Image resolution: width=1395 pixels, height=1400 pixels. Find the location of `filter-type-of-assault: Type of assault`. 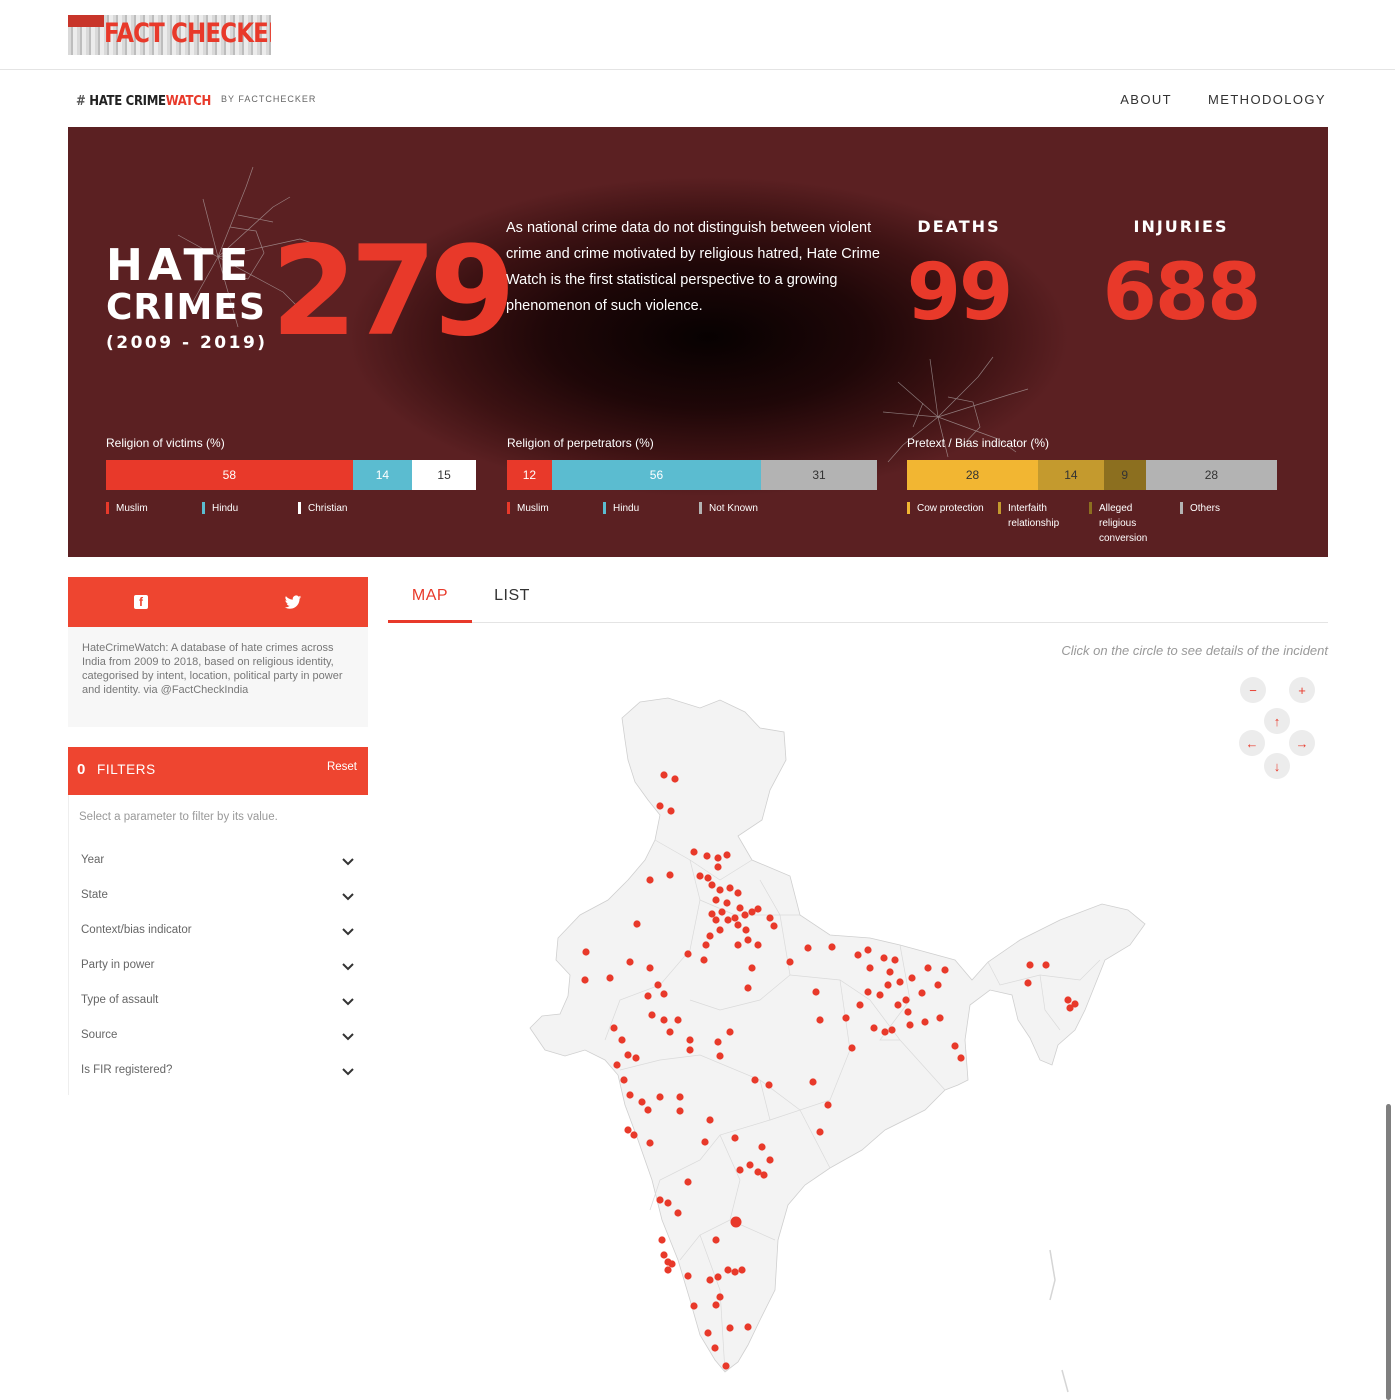

filter-type-of-assault: Type of assault is located at coordinates (219, 1004).